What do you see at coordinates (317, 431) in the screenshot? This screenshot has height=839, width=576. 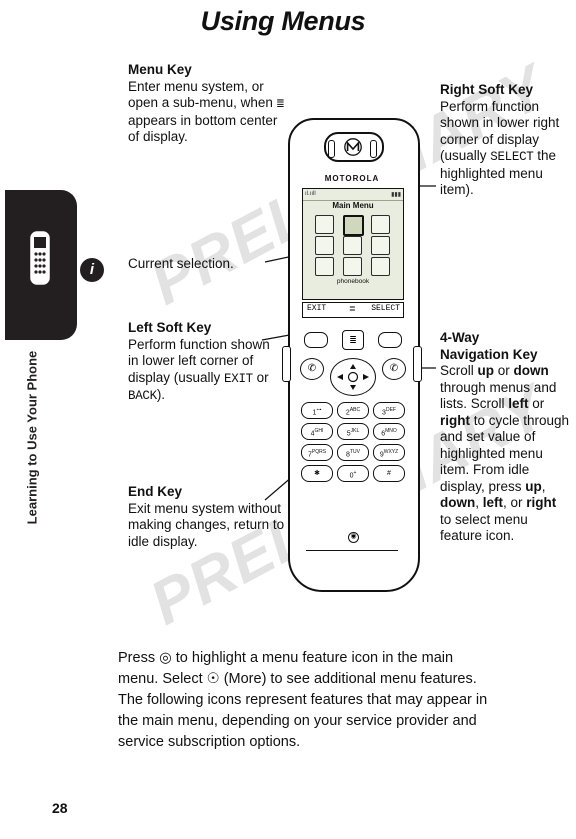 I see `key-4: 4GHI` at bounding box center [317, 431].